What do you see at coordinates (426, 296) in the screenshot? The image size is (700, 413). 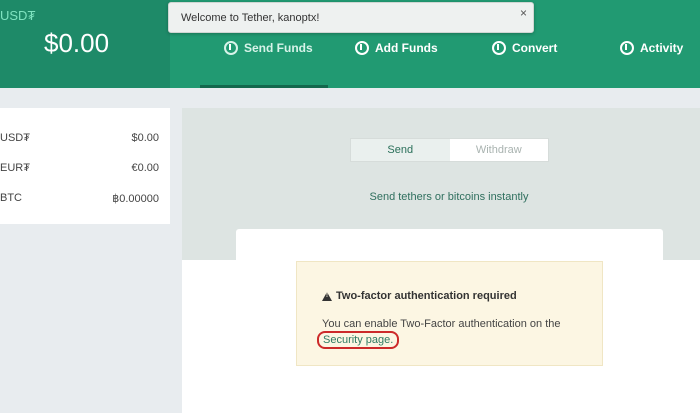 I see `alert-title-text: Two-factor authentication required` at bounding box center [426, 296].